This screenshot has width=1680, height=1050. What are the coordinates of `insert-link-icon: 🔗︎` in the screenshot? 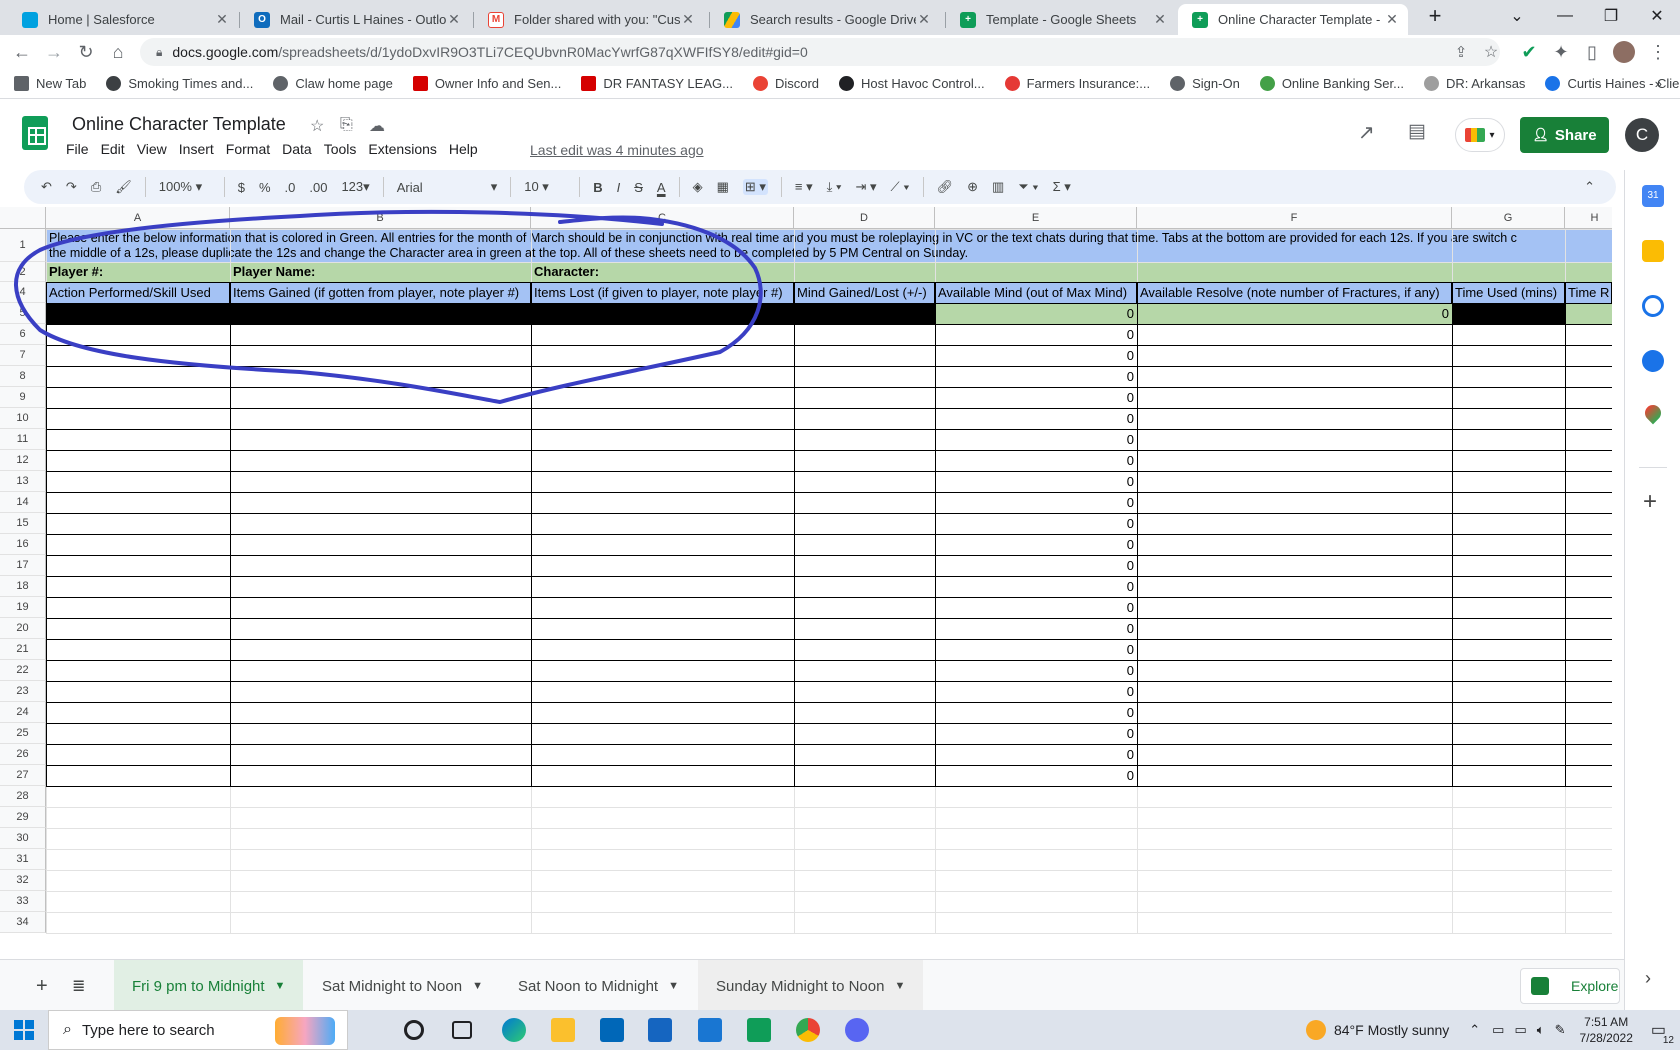 It's located at (945, 187).